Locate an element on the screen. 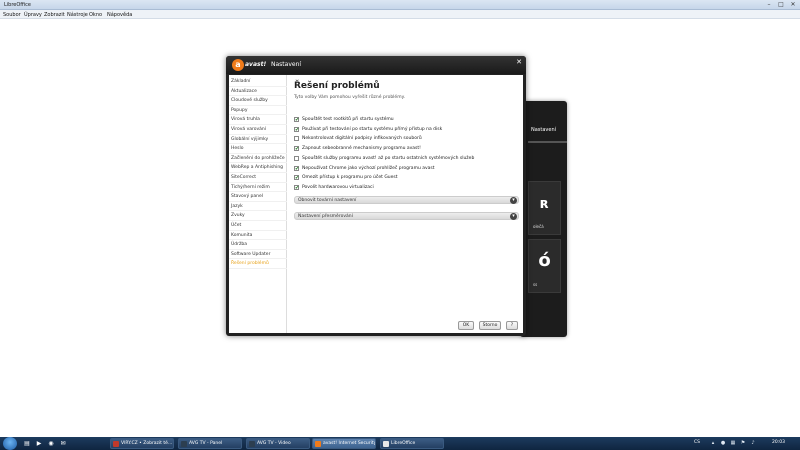 This screenshot has width=800, height=450. tile-store-label: ss is located at coordinates (535, 284).